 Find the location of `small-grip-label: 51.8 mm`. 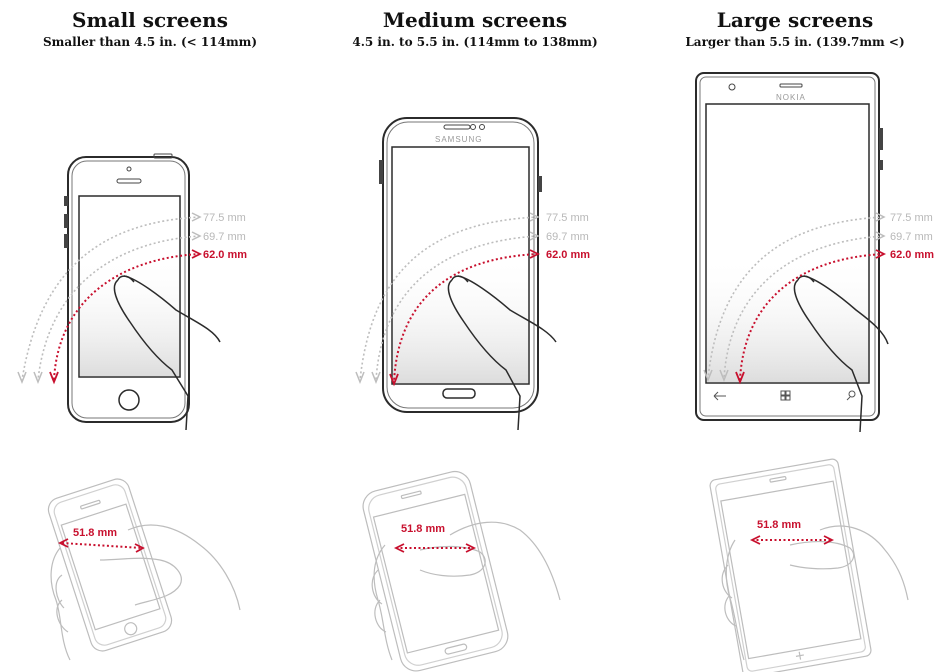

small-grip-label: 51.8 mm is located at coordinates (95, 533).